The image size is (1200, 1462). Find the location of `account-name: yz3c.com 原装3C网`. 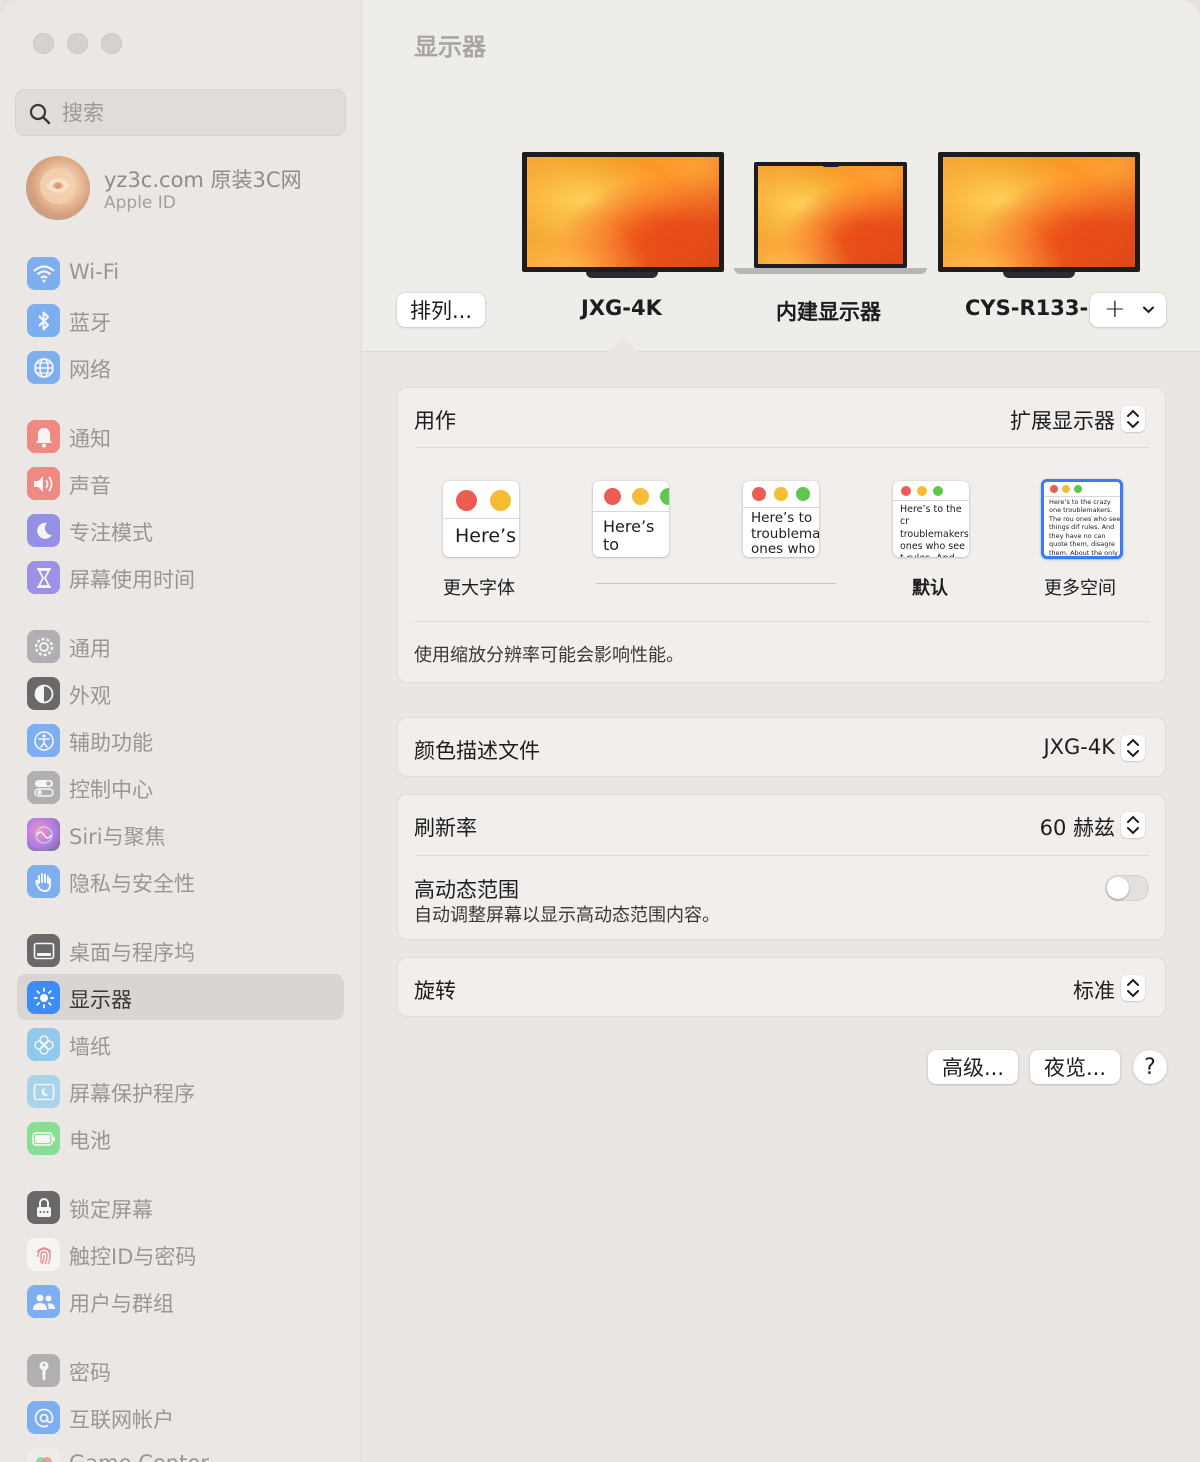

account-name: yz3c.com 原装3C网 is located at coordinates (203, 180).